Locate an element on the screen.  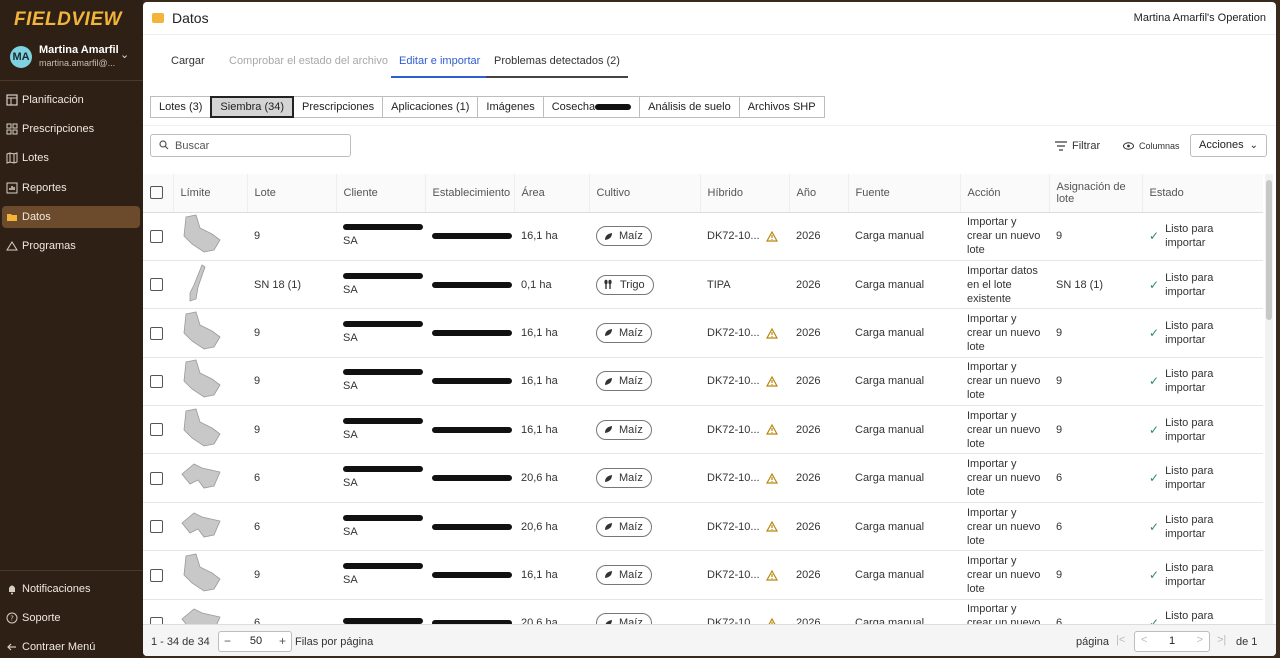
col-header: Lote is located at coordinates (292, 193).